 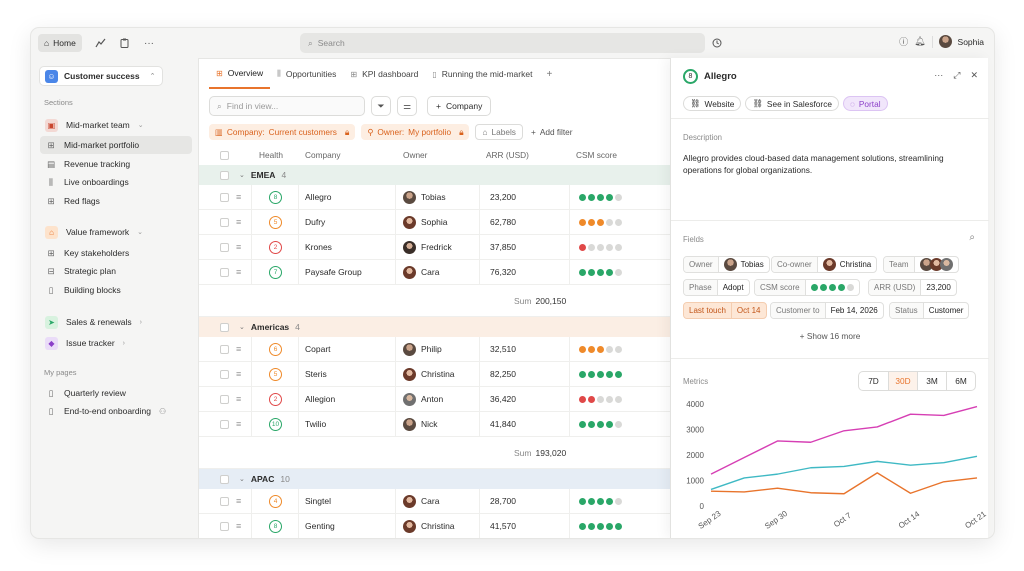 What do you see at coordinates (503, 272) in the screenshot?
I see `arr-cell: 76,320` at bounding box center [503, 272].